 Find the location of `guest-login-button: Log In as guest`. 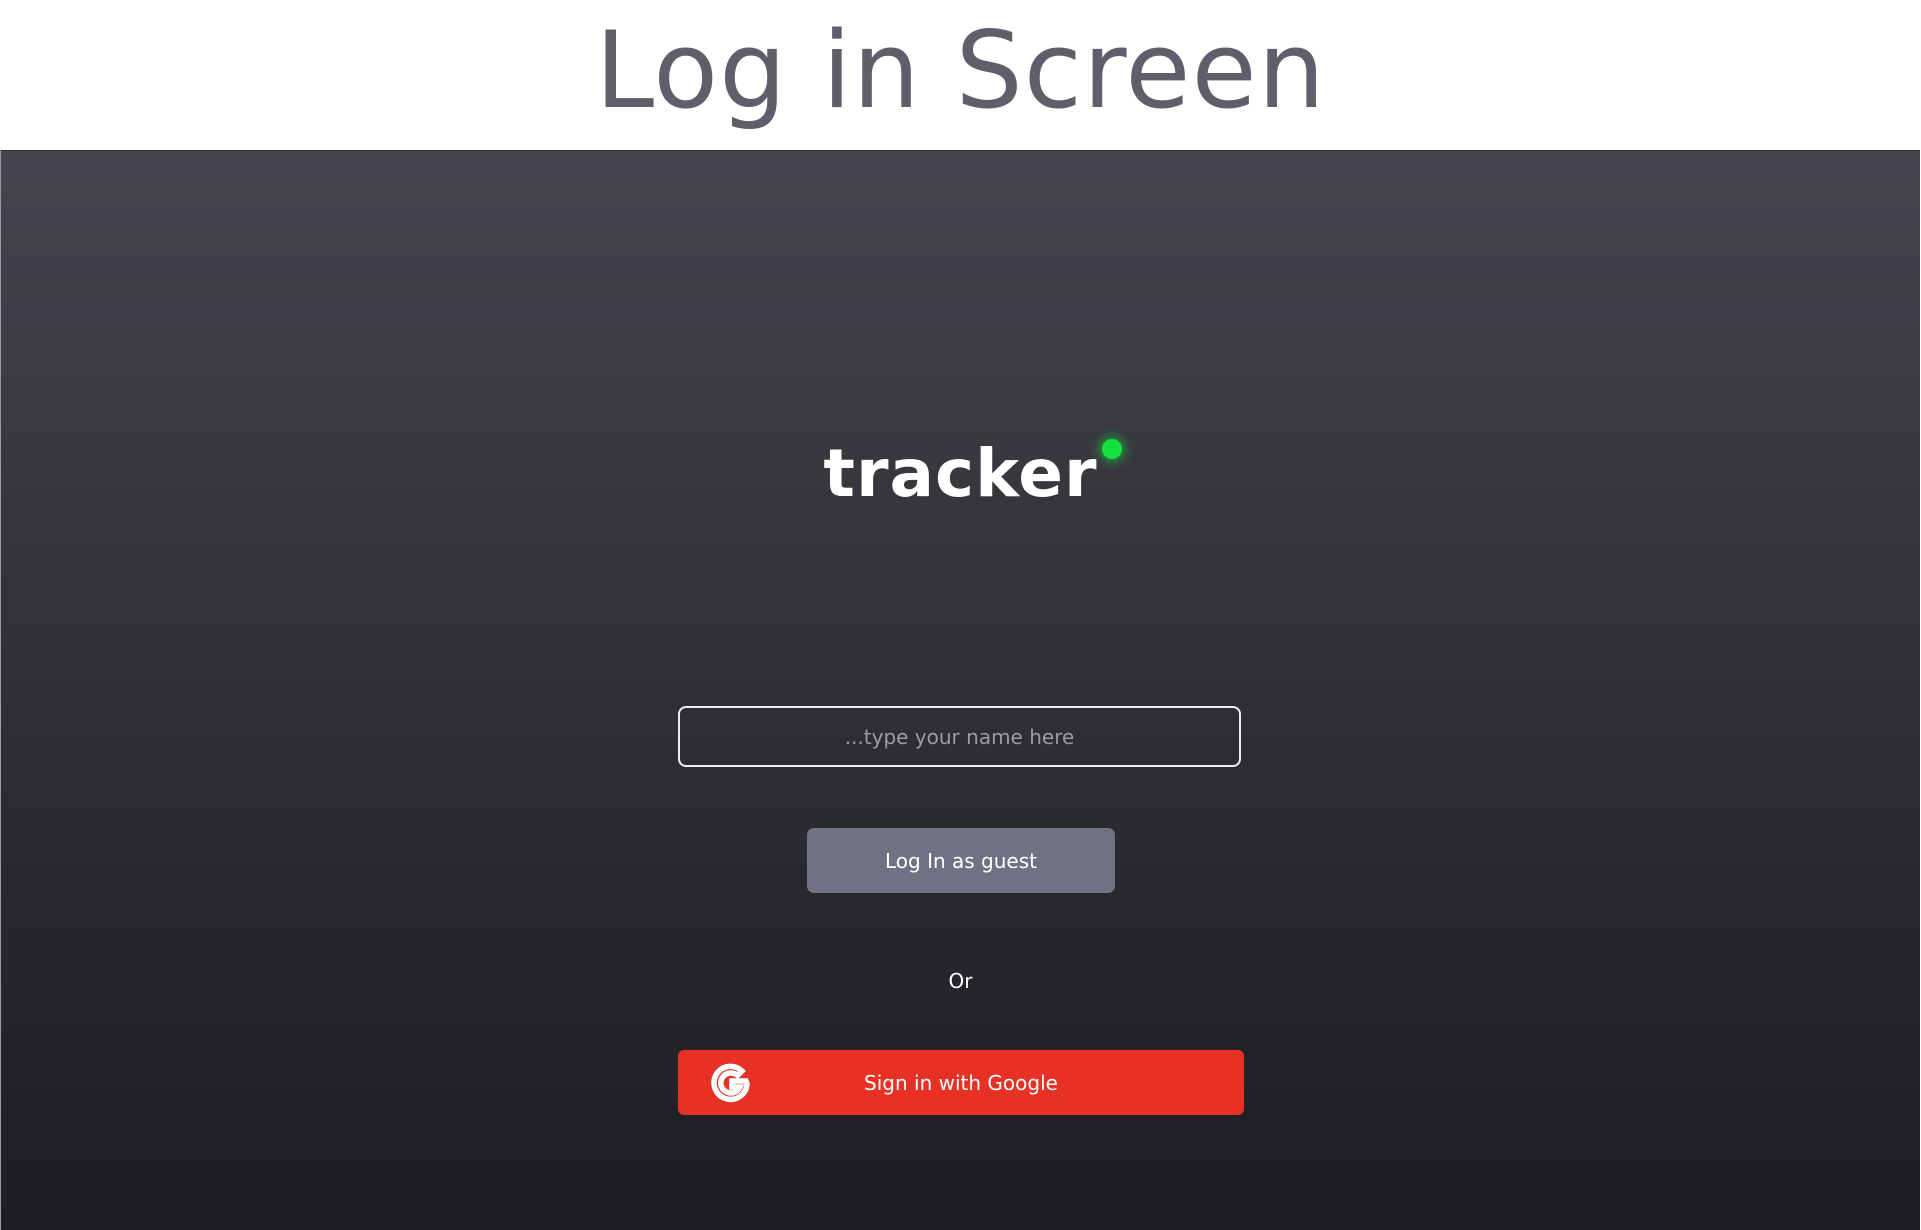

guest-login-button: Log In as guest is located at coordinates (961, 860).